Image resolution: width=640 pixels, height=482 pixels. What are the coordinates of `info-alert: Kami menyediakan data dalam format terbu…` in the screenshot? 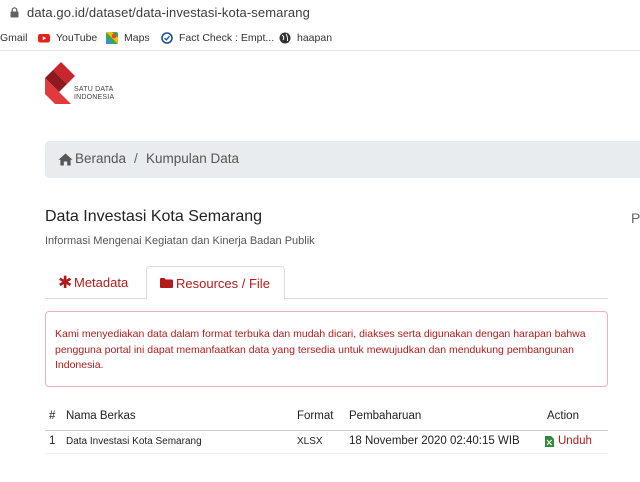 It's located at (326, 349).